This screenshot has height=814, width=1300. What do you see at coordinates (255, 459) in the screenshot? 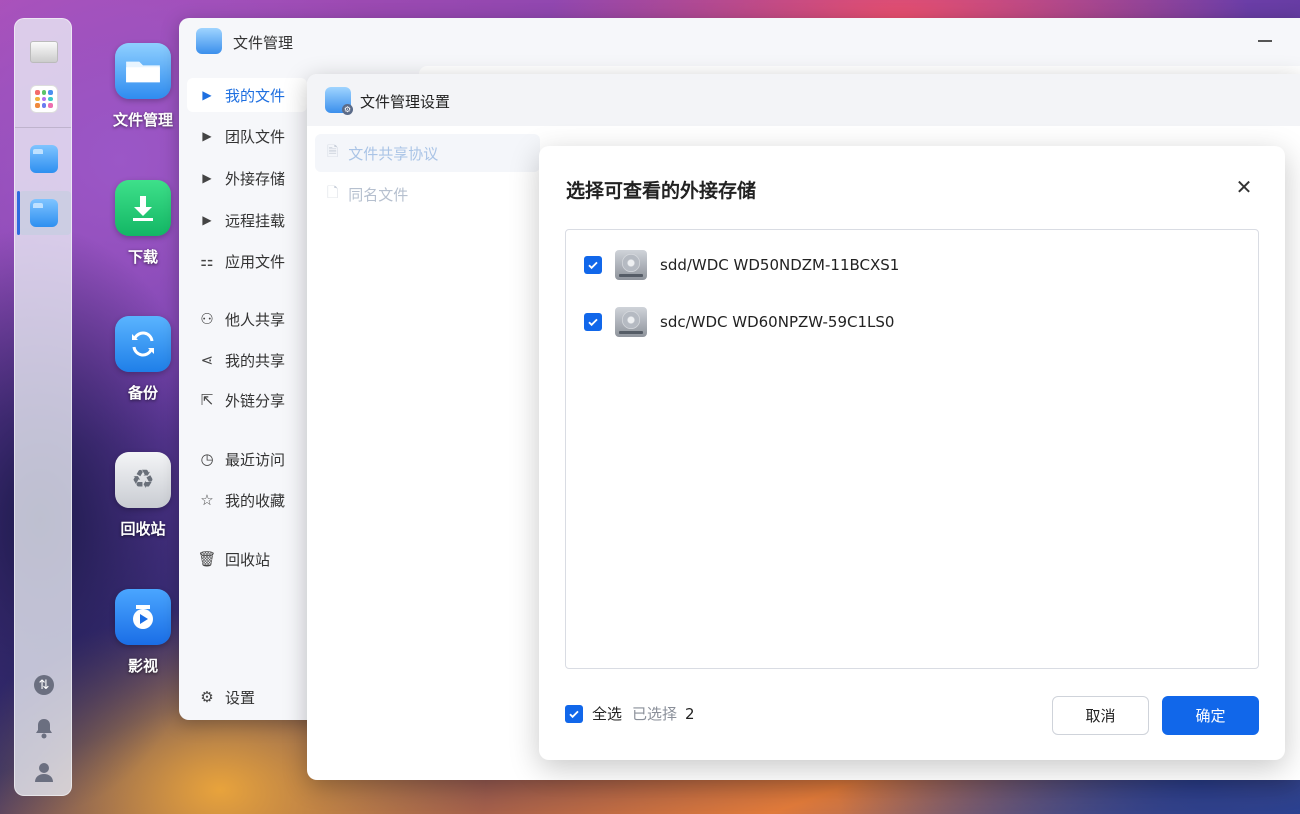
I see `nav-label: 最近访问` at bounding box center [255, 459].